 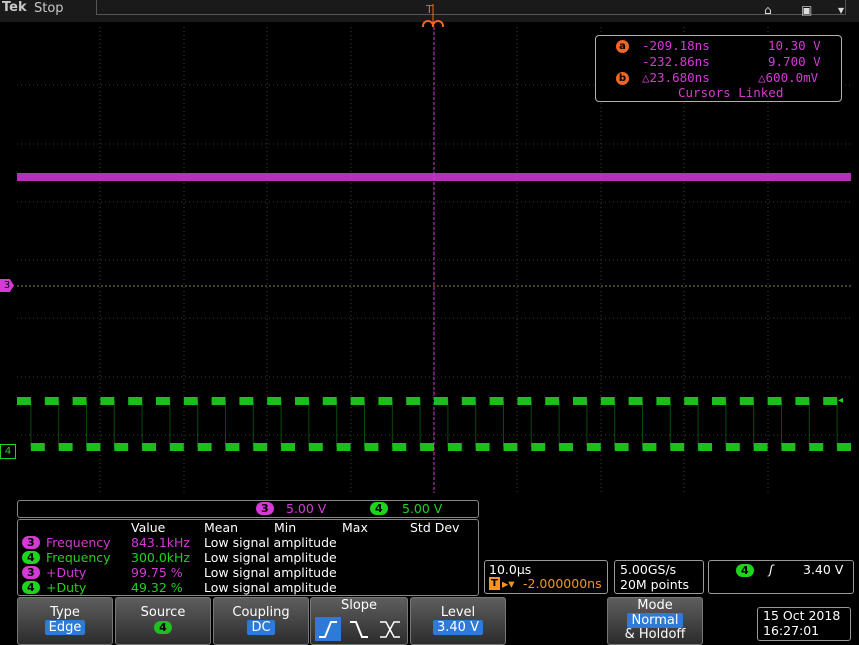 I want to click on cursor-a-time: -209.18ns, so click(x=676, y=45).